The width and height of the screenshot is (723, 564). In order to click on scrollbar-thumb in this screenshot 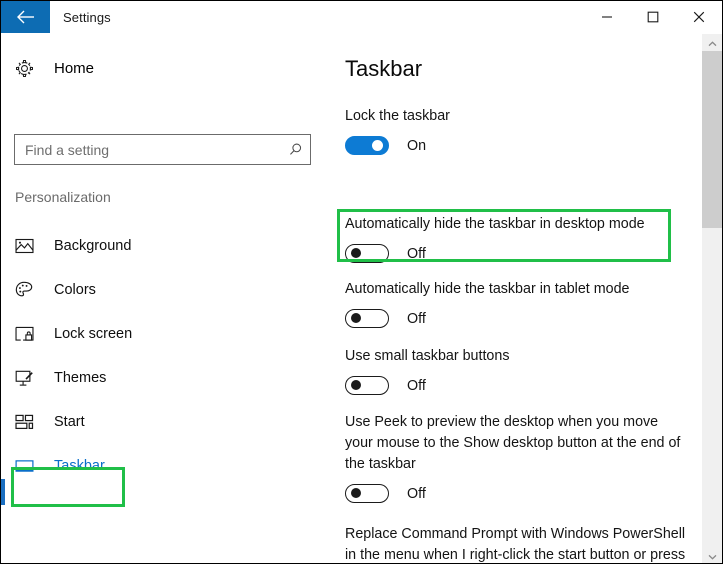, I will do `click(712, 139)`.